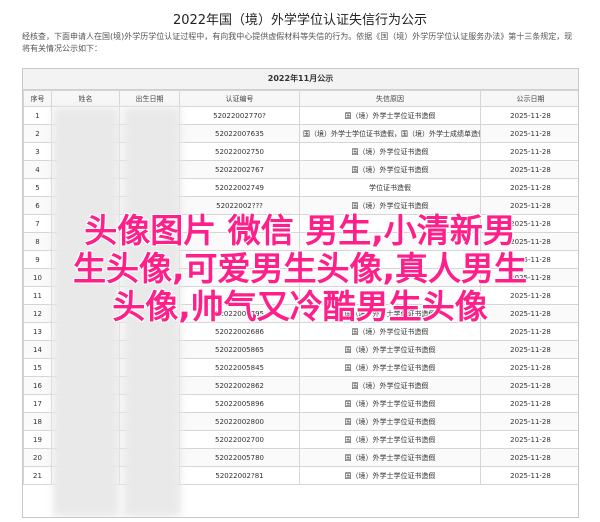  What do you see at coordinates (239, 115) in the screenshot?
I see `table-cell: 52022002770?` at bounding box center [239, 115].